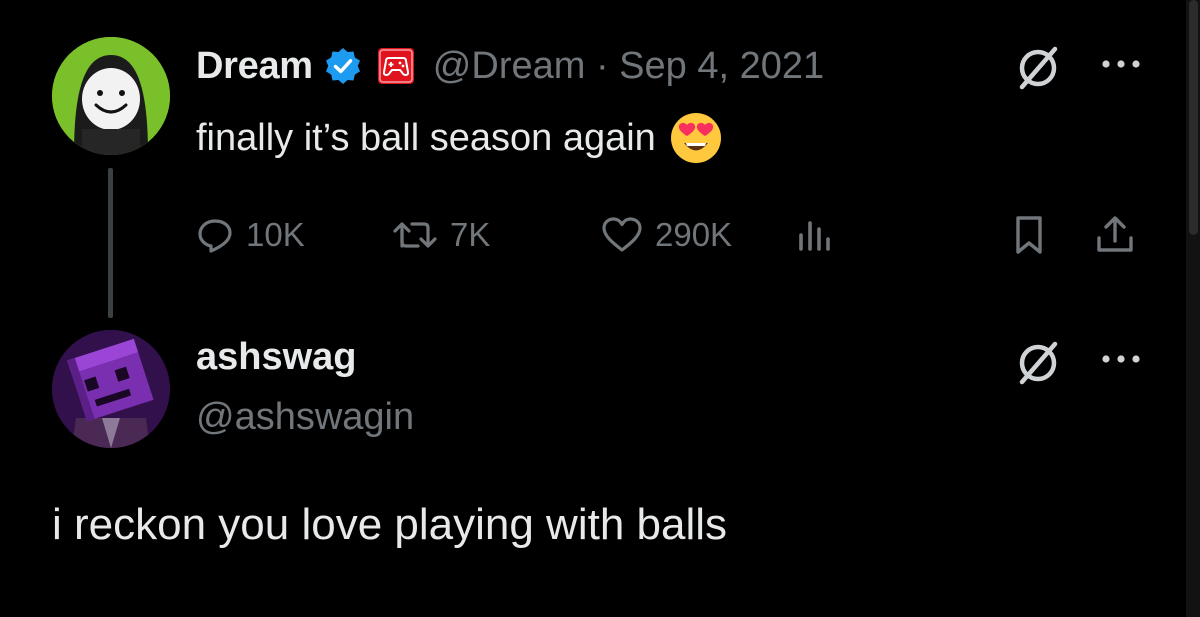 The image size is (1200, 617). I want to click on verified-badge-icon, so click(343, 66).